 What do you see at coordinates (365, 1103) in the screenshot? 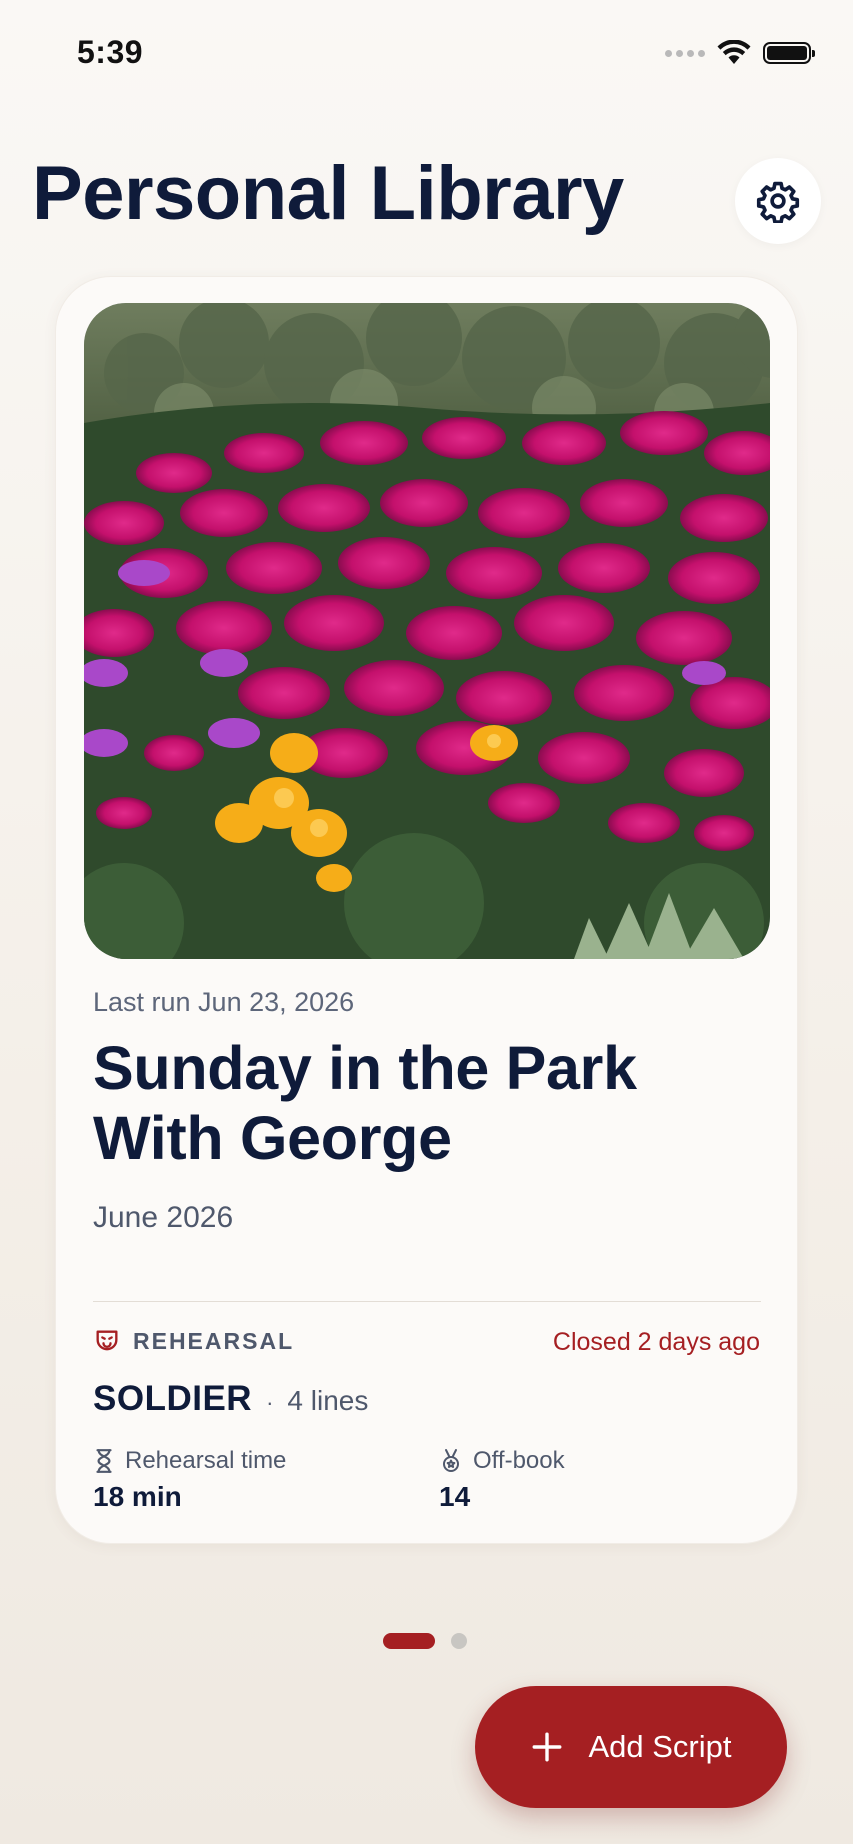
I see `script-title: Sunday in the Park With George` at bounding box center [365, 1103].